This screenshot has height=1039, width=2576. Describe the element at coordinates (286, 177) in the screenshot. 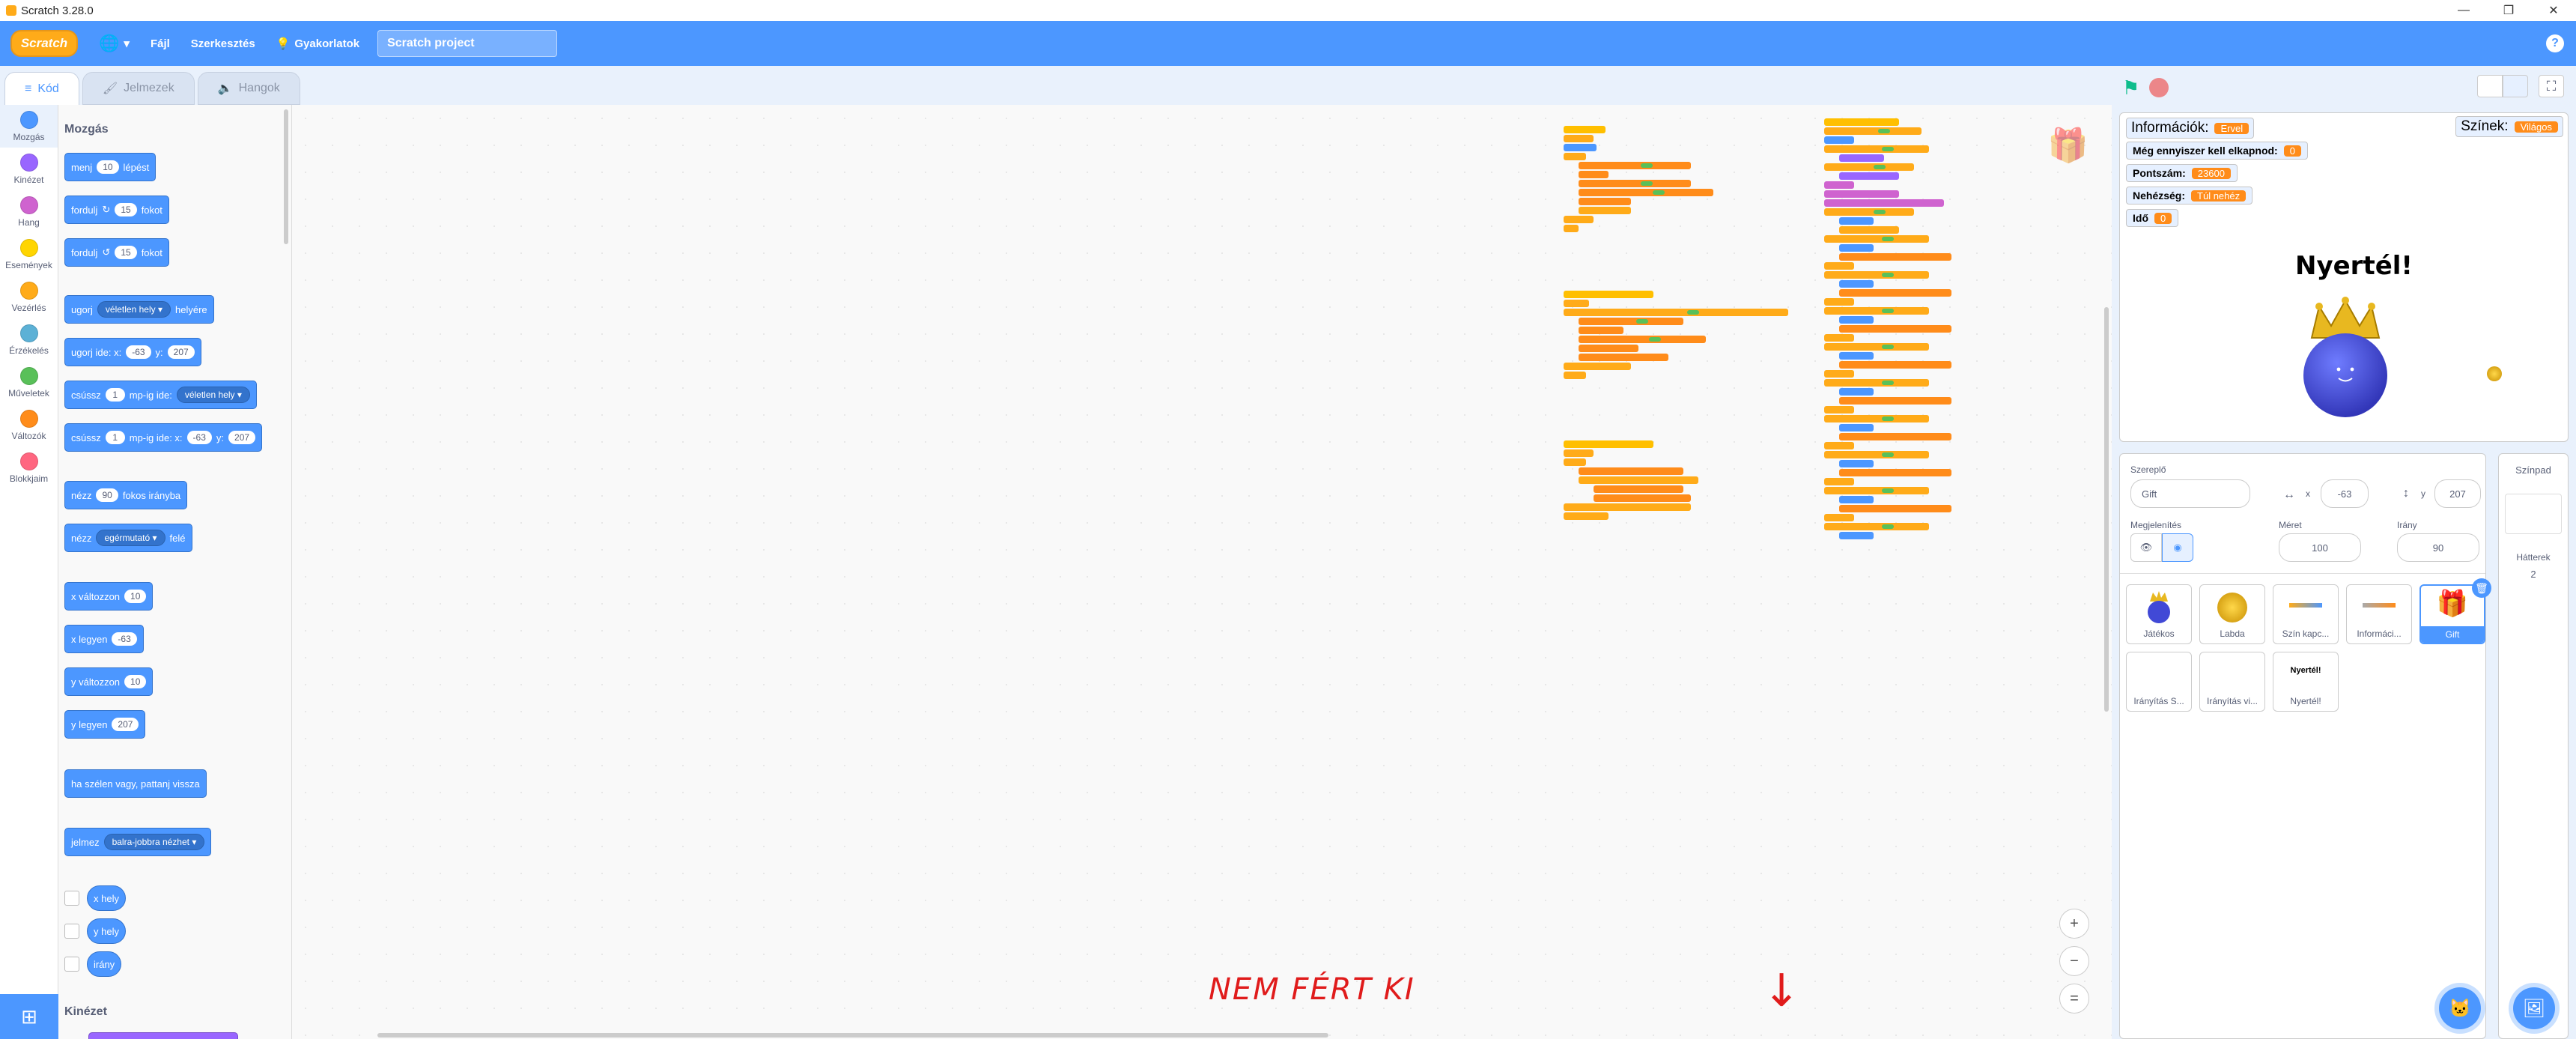

I see `palette-scrollbar` at that location.